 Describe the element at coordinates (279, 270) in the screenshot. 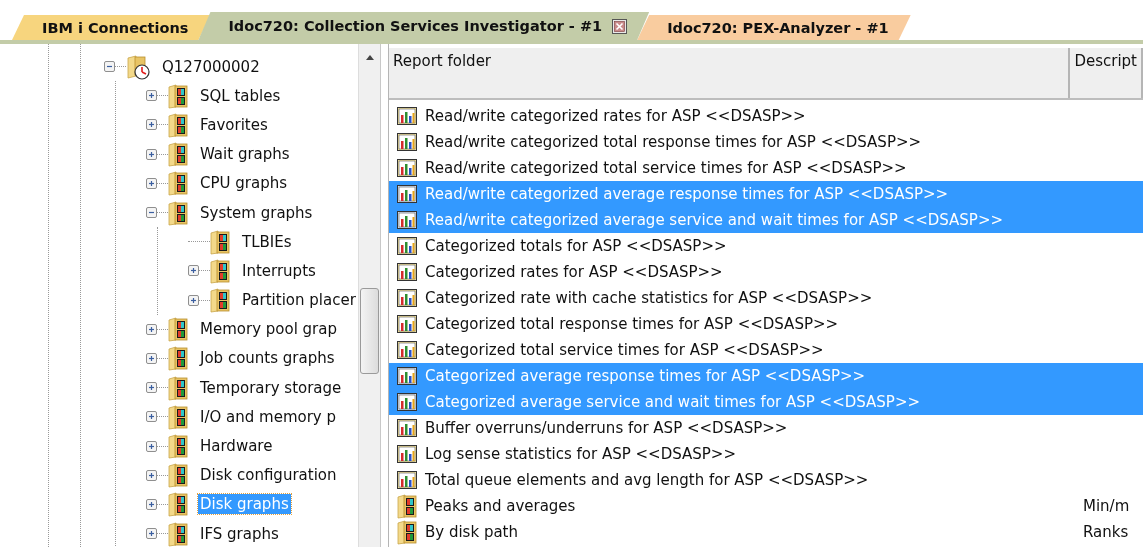

I see `tree-item: Interrupts` at that location.